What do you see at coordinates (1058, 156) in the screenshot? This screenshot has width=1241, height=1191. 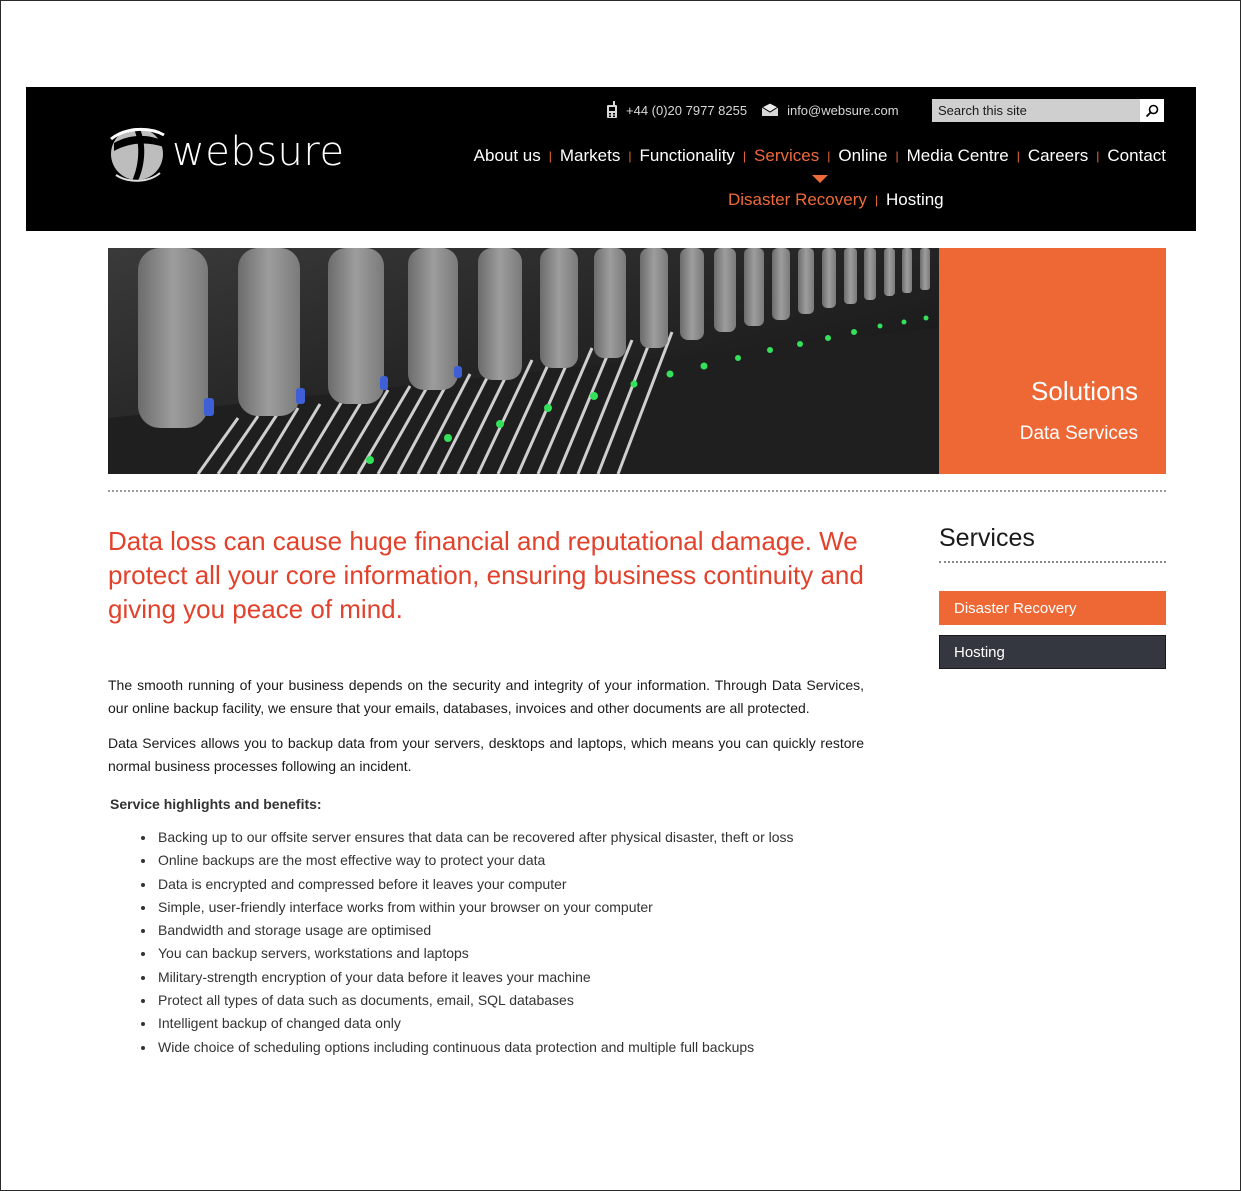 I see `nav-careers: Careers` at bounding box center [1058, 156].